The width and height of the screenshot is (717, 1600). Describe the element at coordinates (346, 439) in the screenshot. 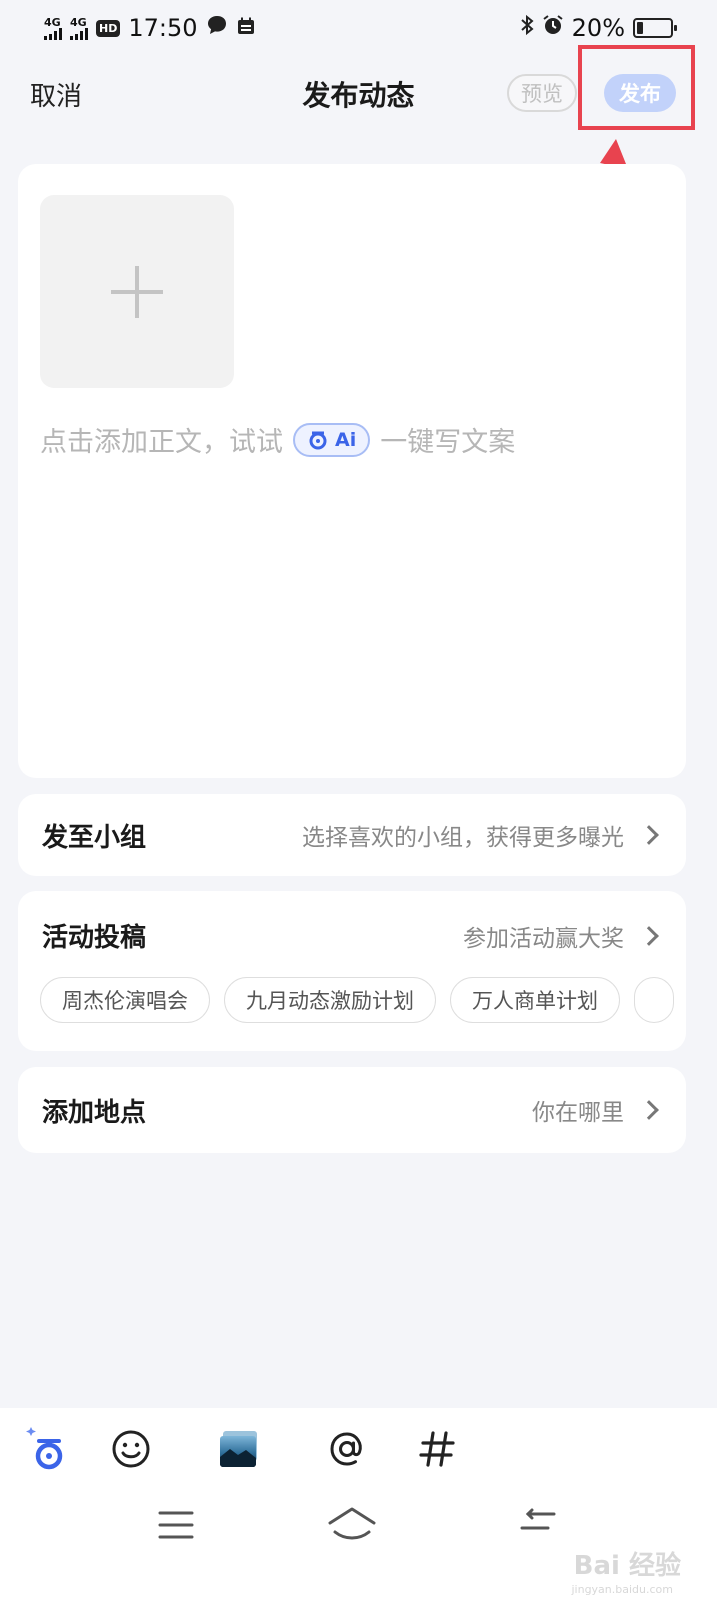

I see `ai-label: Ai` at that location.